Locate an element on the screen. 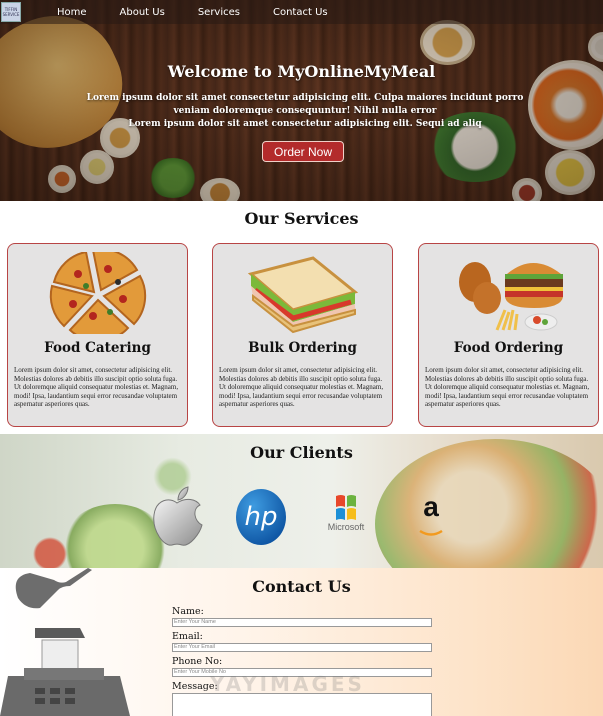 Image resolution: width=603 pixels, height=716 pixels. apple-logo is located at coordinates (178, 516).